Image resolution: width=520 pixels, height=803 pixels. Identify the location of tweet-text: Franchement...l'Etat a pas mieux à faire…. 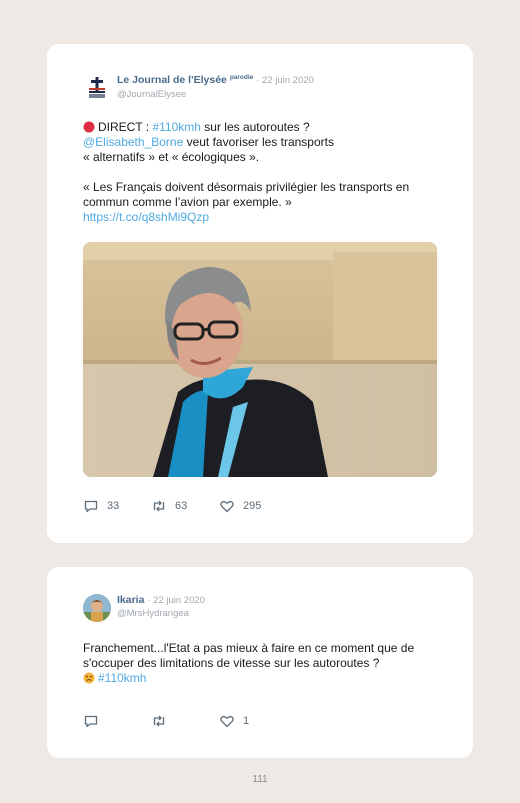
(263, 663).